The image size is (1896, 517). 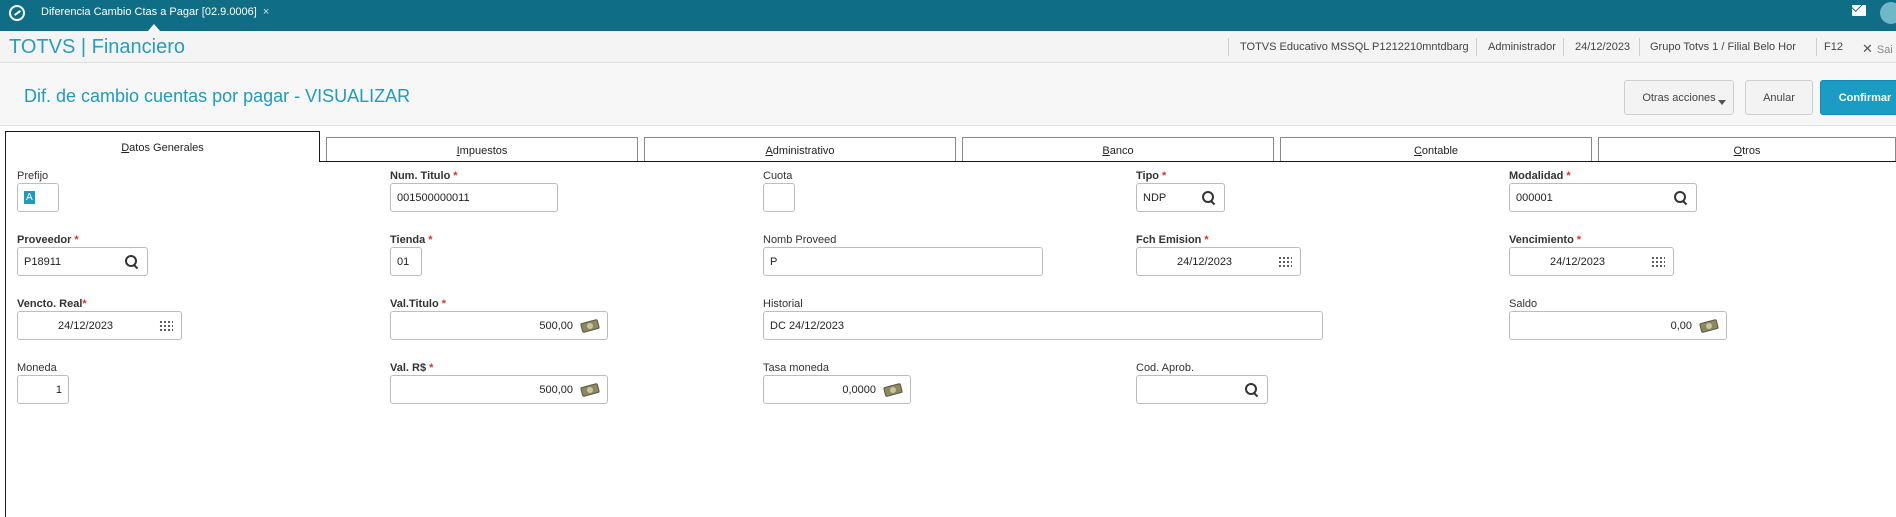 I want to click on cod-aprob-label: Cod. Aprob., so click(x=1165, y=368).